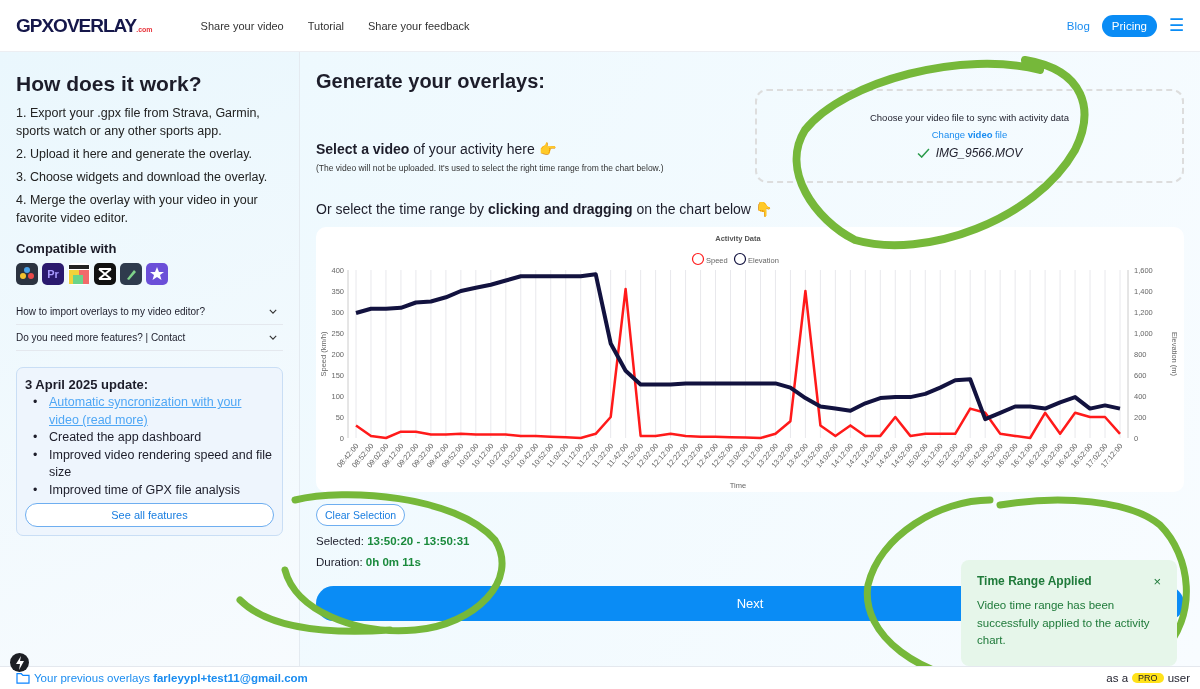  Describe the element at coordinates (149, 338) in the screenshot. I see `accordion-item: Do you need more features? | Contact` at that location.